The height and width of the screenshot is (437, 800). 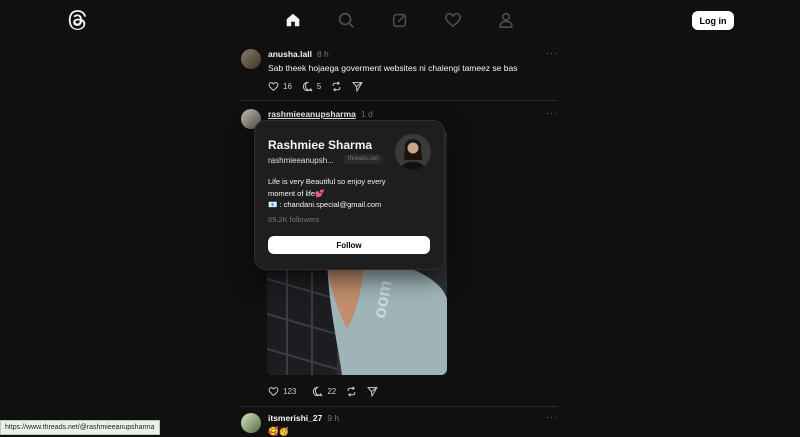 I want to click on post-time: 9 h, so click(x=333, y=418).